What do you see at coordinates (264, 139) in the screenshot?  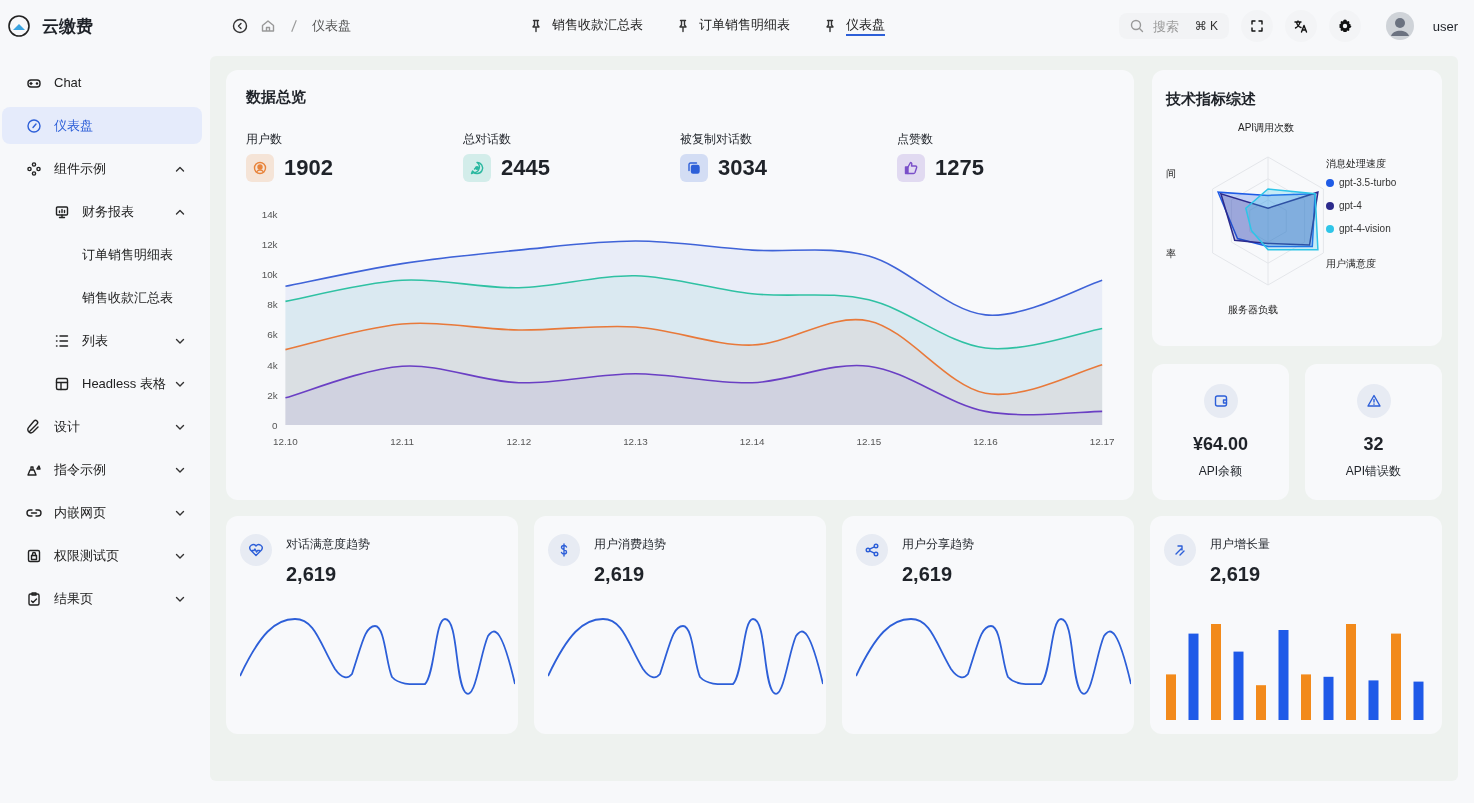 I see `stat-label: 用户数` at bounding box center [264, 139].